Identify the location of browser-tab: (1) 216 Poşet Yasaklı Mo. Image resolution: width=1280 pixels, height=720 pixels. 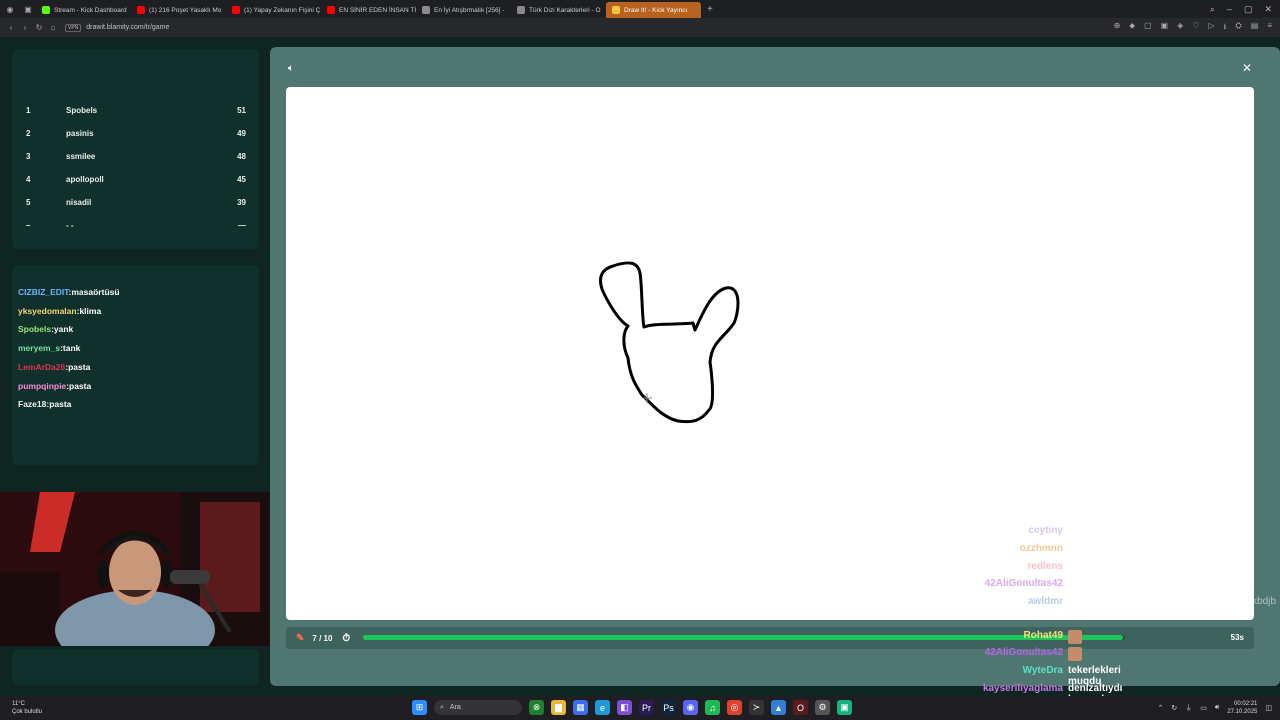
(178, 10).